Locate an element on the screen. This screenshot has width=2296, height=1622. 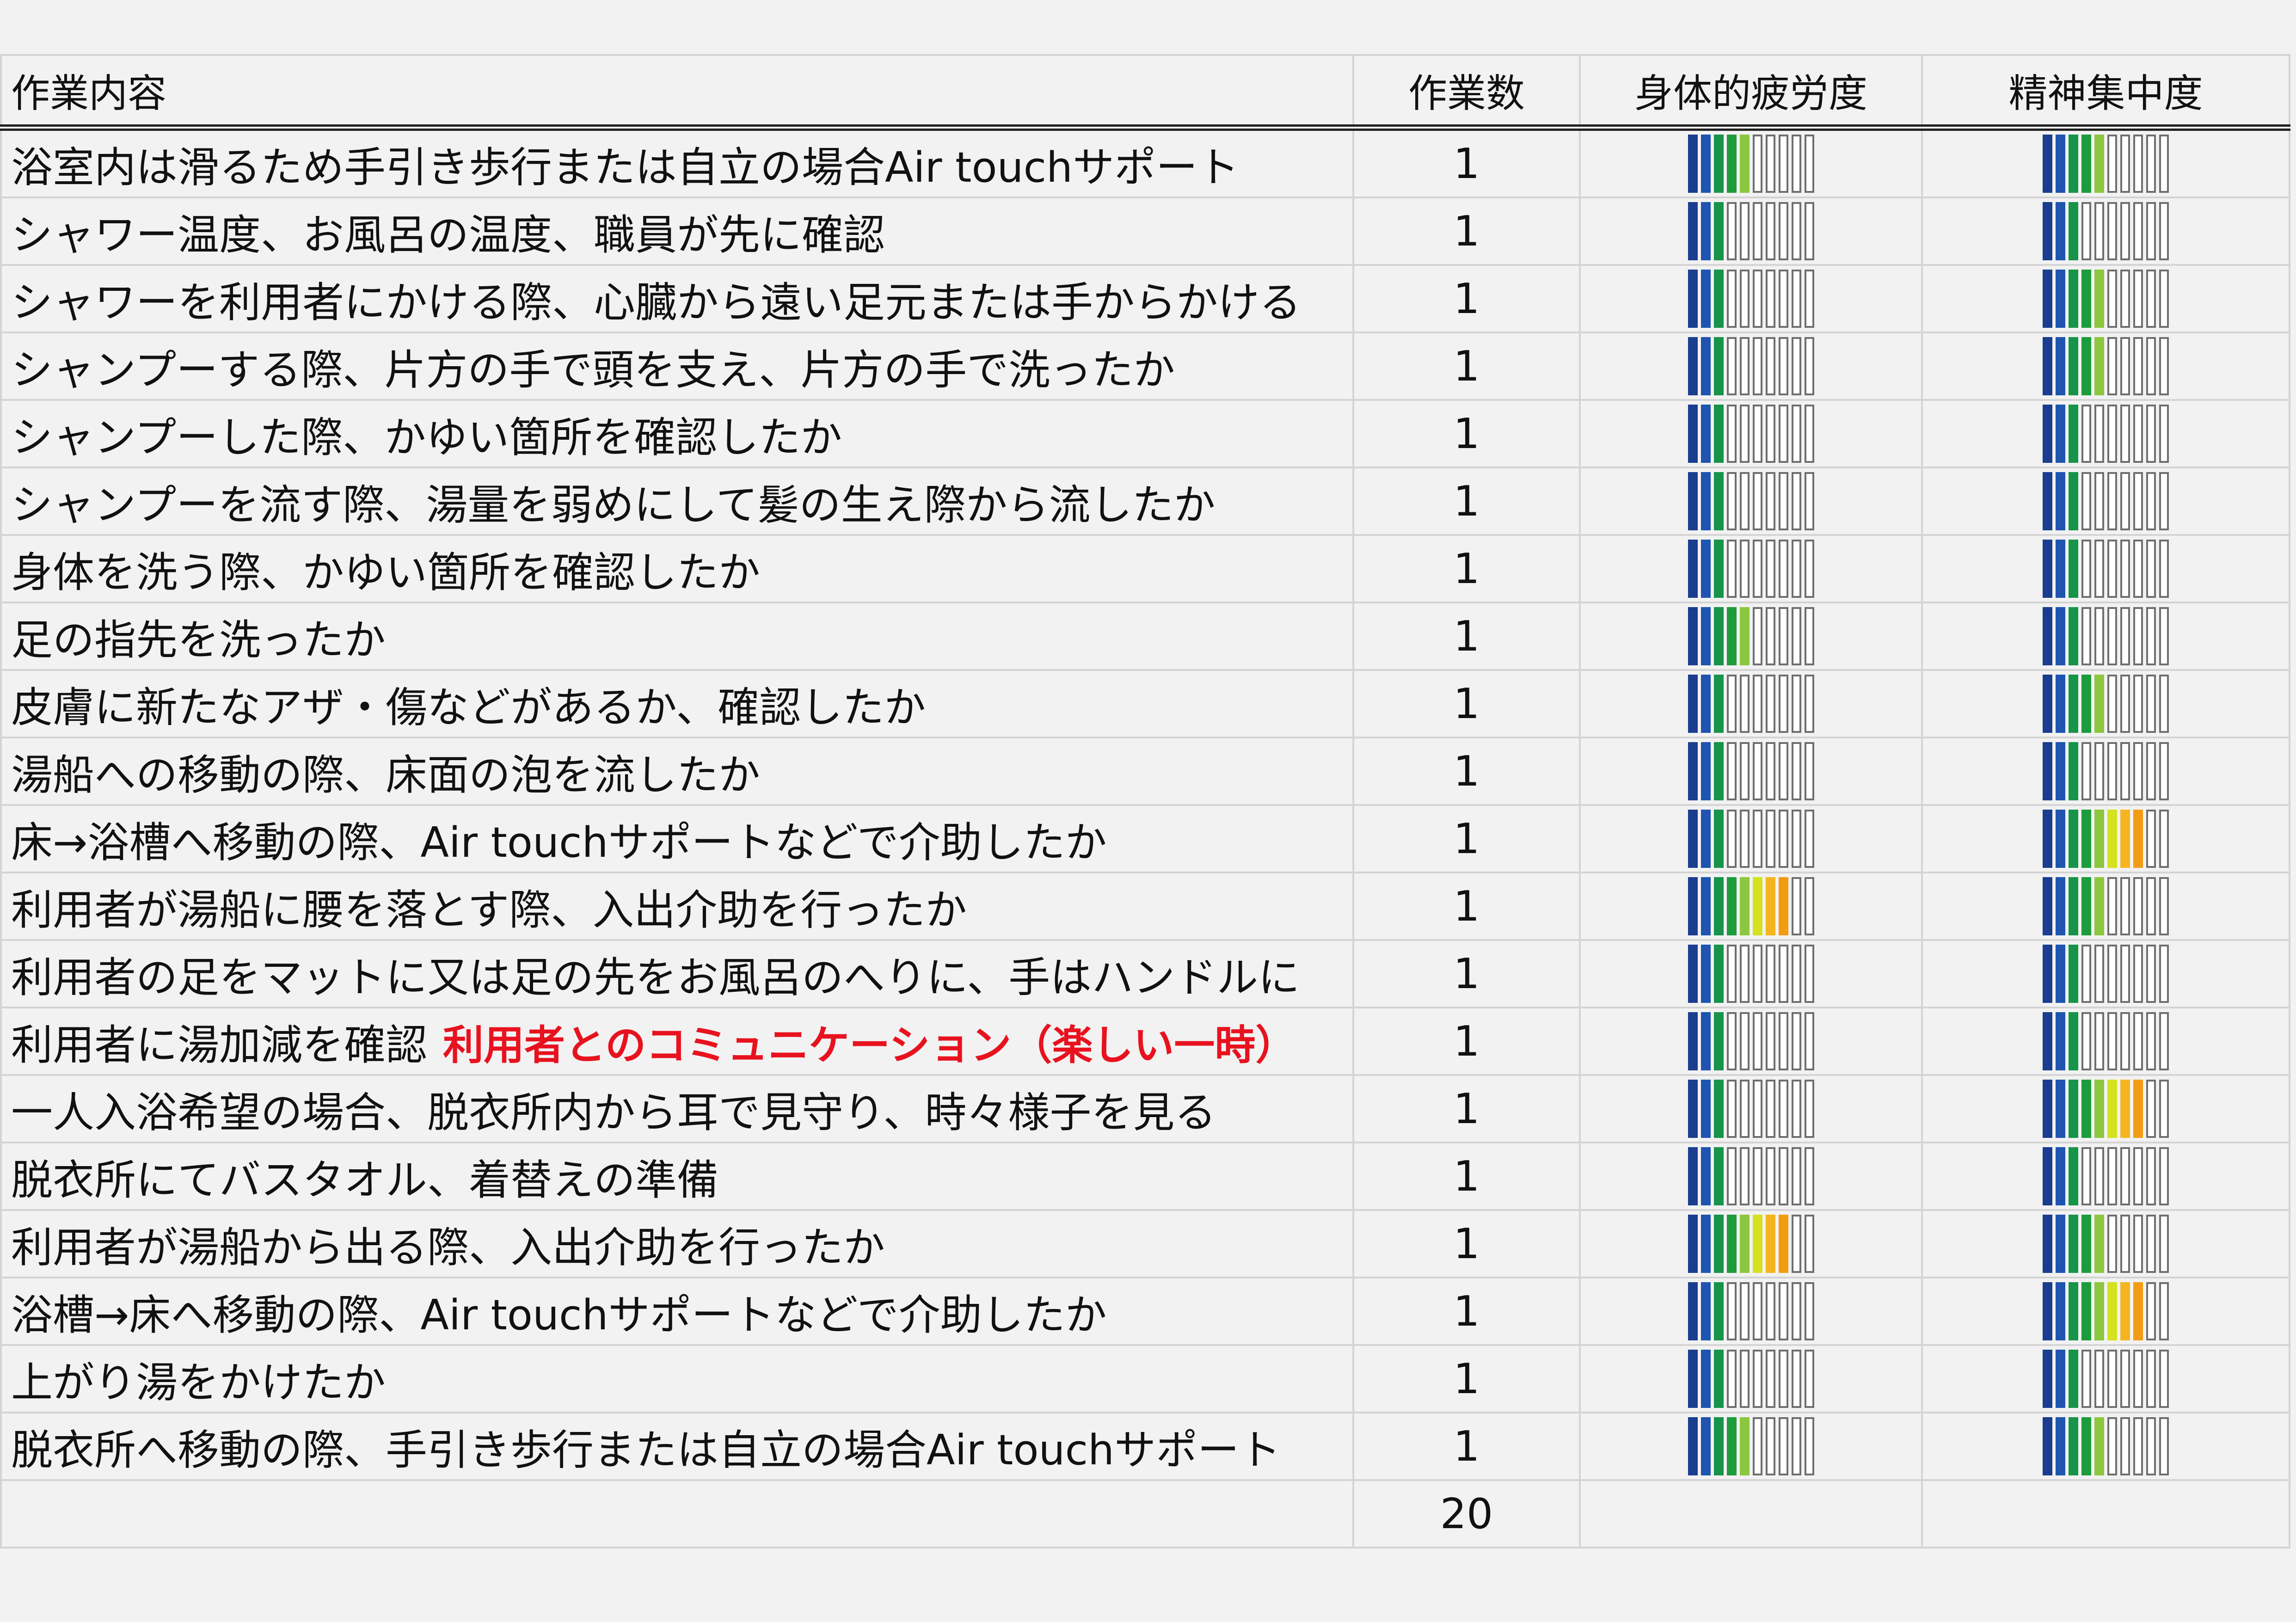
table-row: 足の指先を洗ったか 1 is located at coordinates (1145, 637).